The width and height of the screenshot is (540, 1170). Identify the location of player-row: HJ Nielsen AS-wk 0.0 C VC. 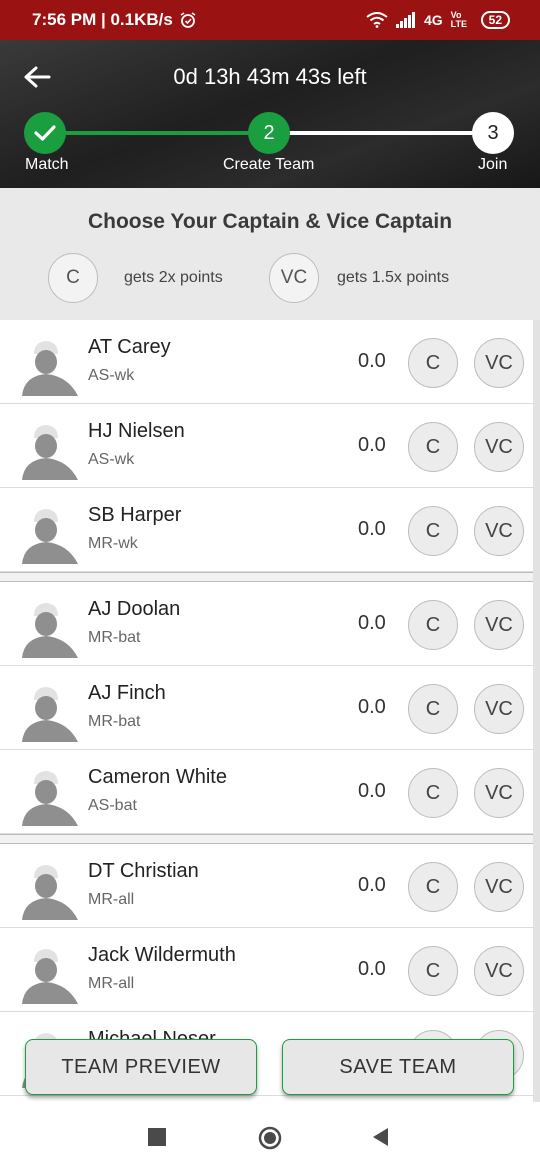
(266, 446).